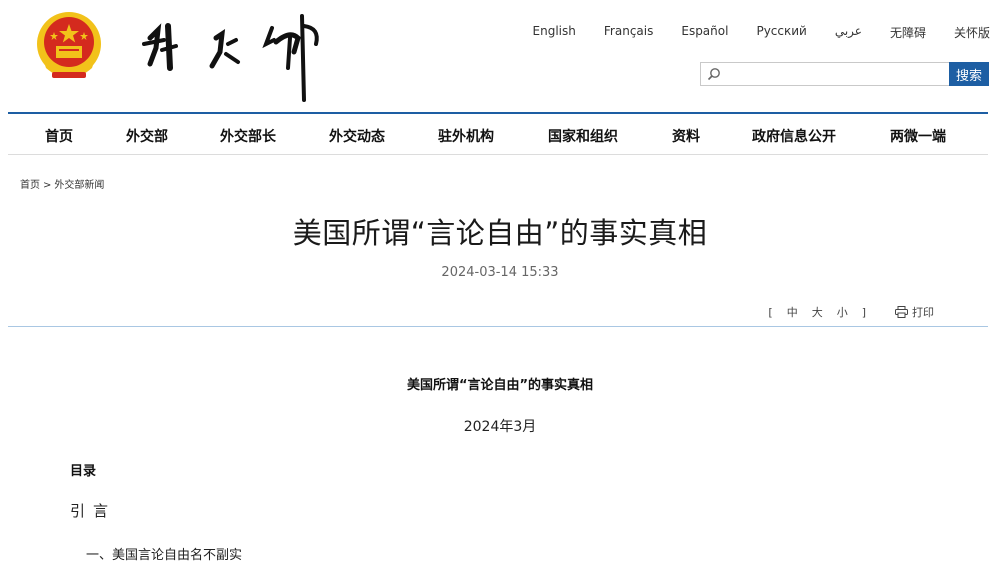 Image resolution: width=1000 pixels, height=563 pixels. Describe the element at coordinates (792, 312) in the screenshot. I see `font-size-large: 中` at that location.